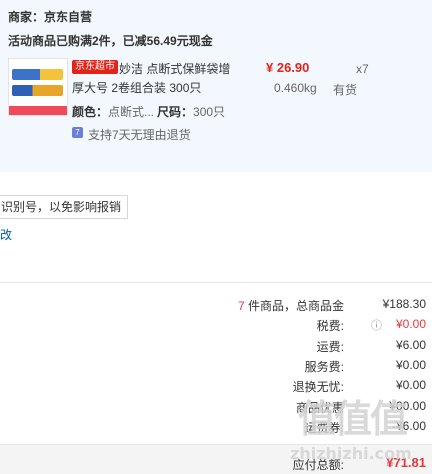  I want to click on return-worry-free-label: 退换无忧:, so click(318, 387).